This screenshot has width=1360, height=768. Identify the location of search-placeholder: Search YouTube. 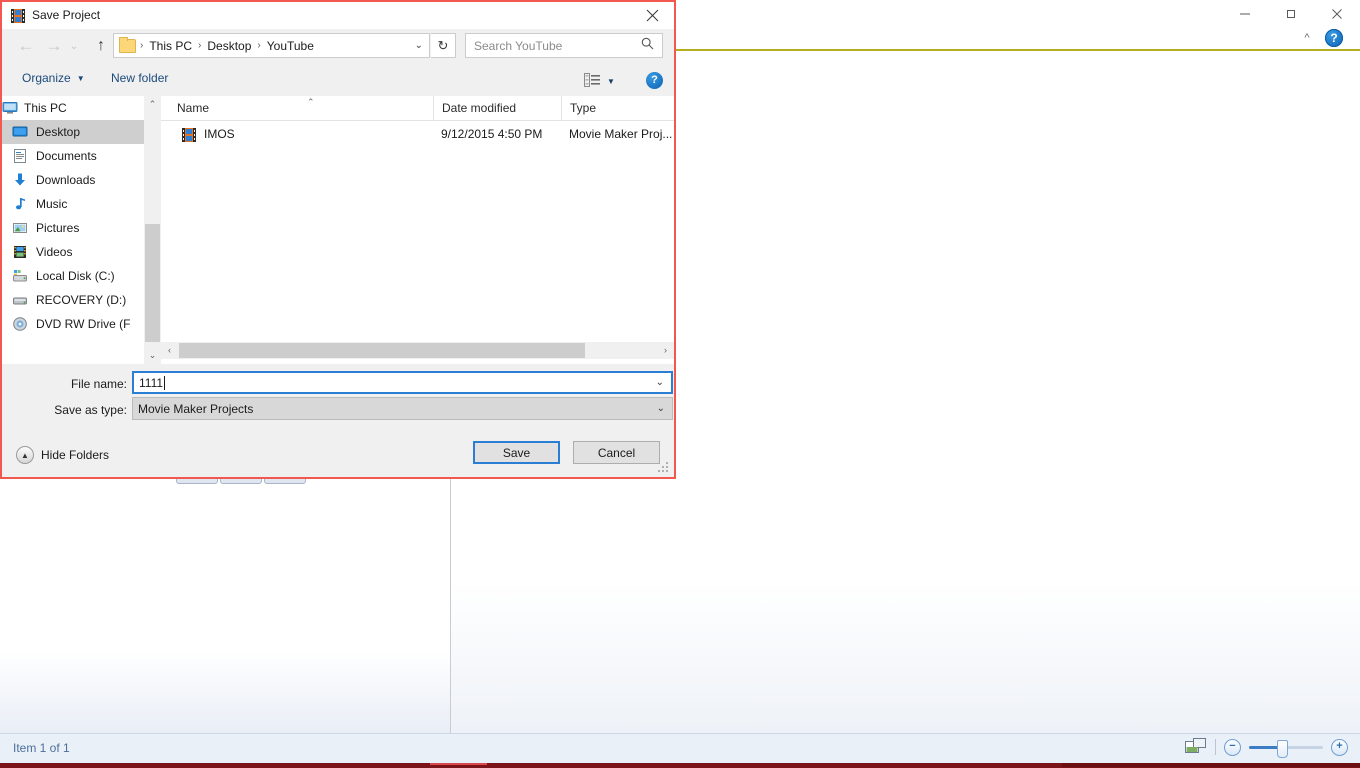
(518, 45).